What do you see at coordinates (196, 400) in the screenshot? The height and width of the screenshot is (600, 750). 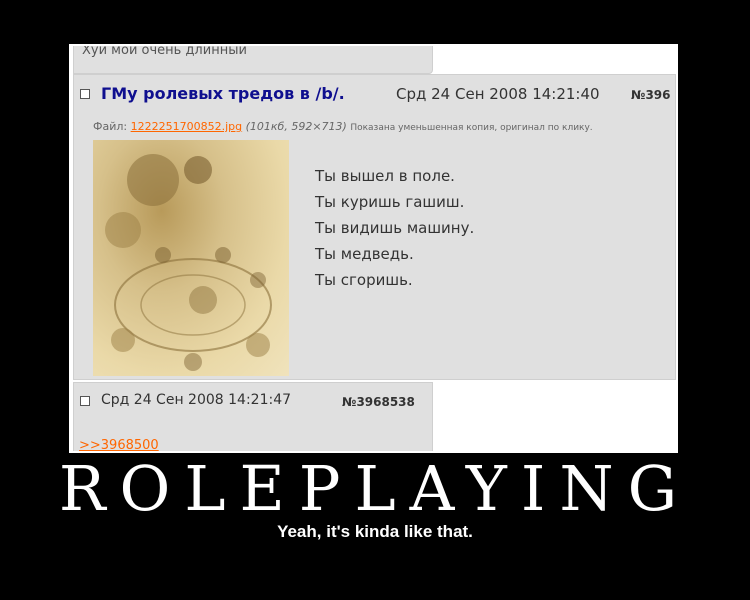 I see `reply-post-date: Срд 24 Сен 2008 14:21:47` at bounding box center [196, 400].